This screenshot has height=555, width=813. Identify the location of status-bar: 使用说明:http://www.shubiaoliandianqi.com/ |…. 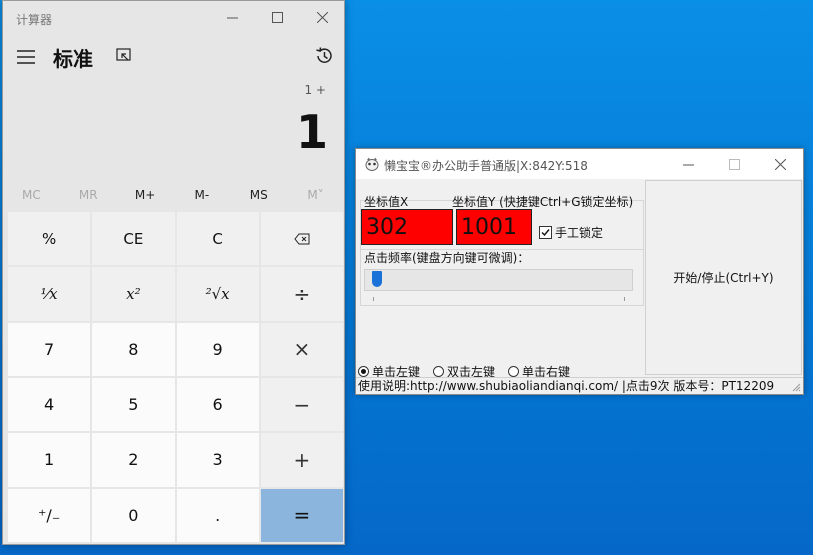
(579, 385).